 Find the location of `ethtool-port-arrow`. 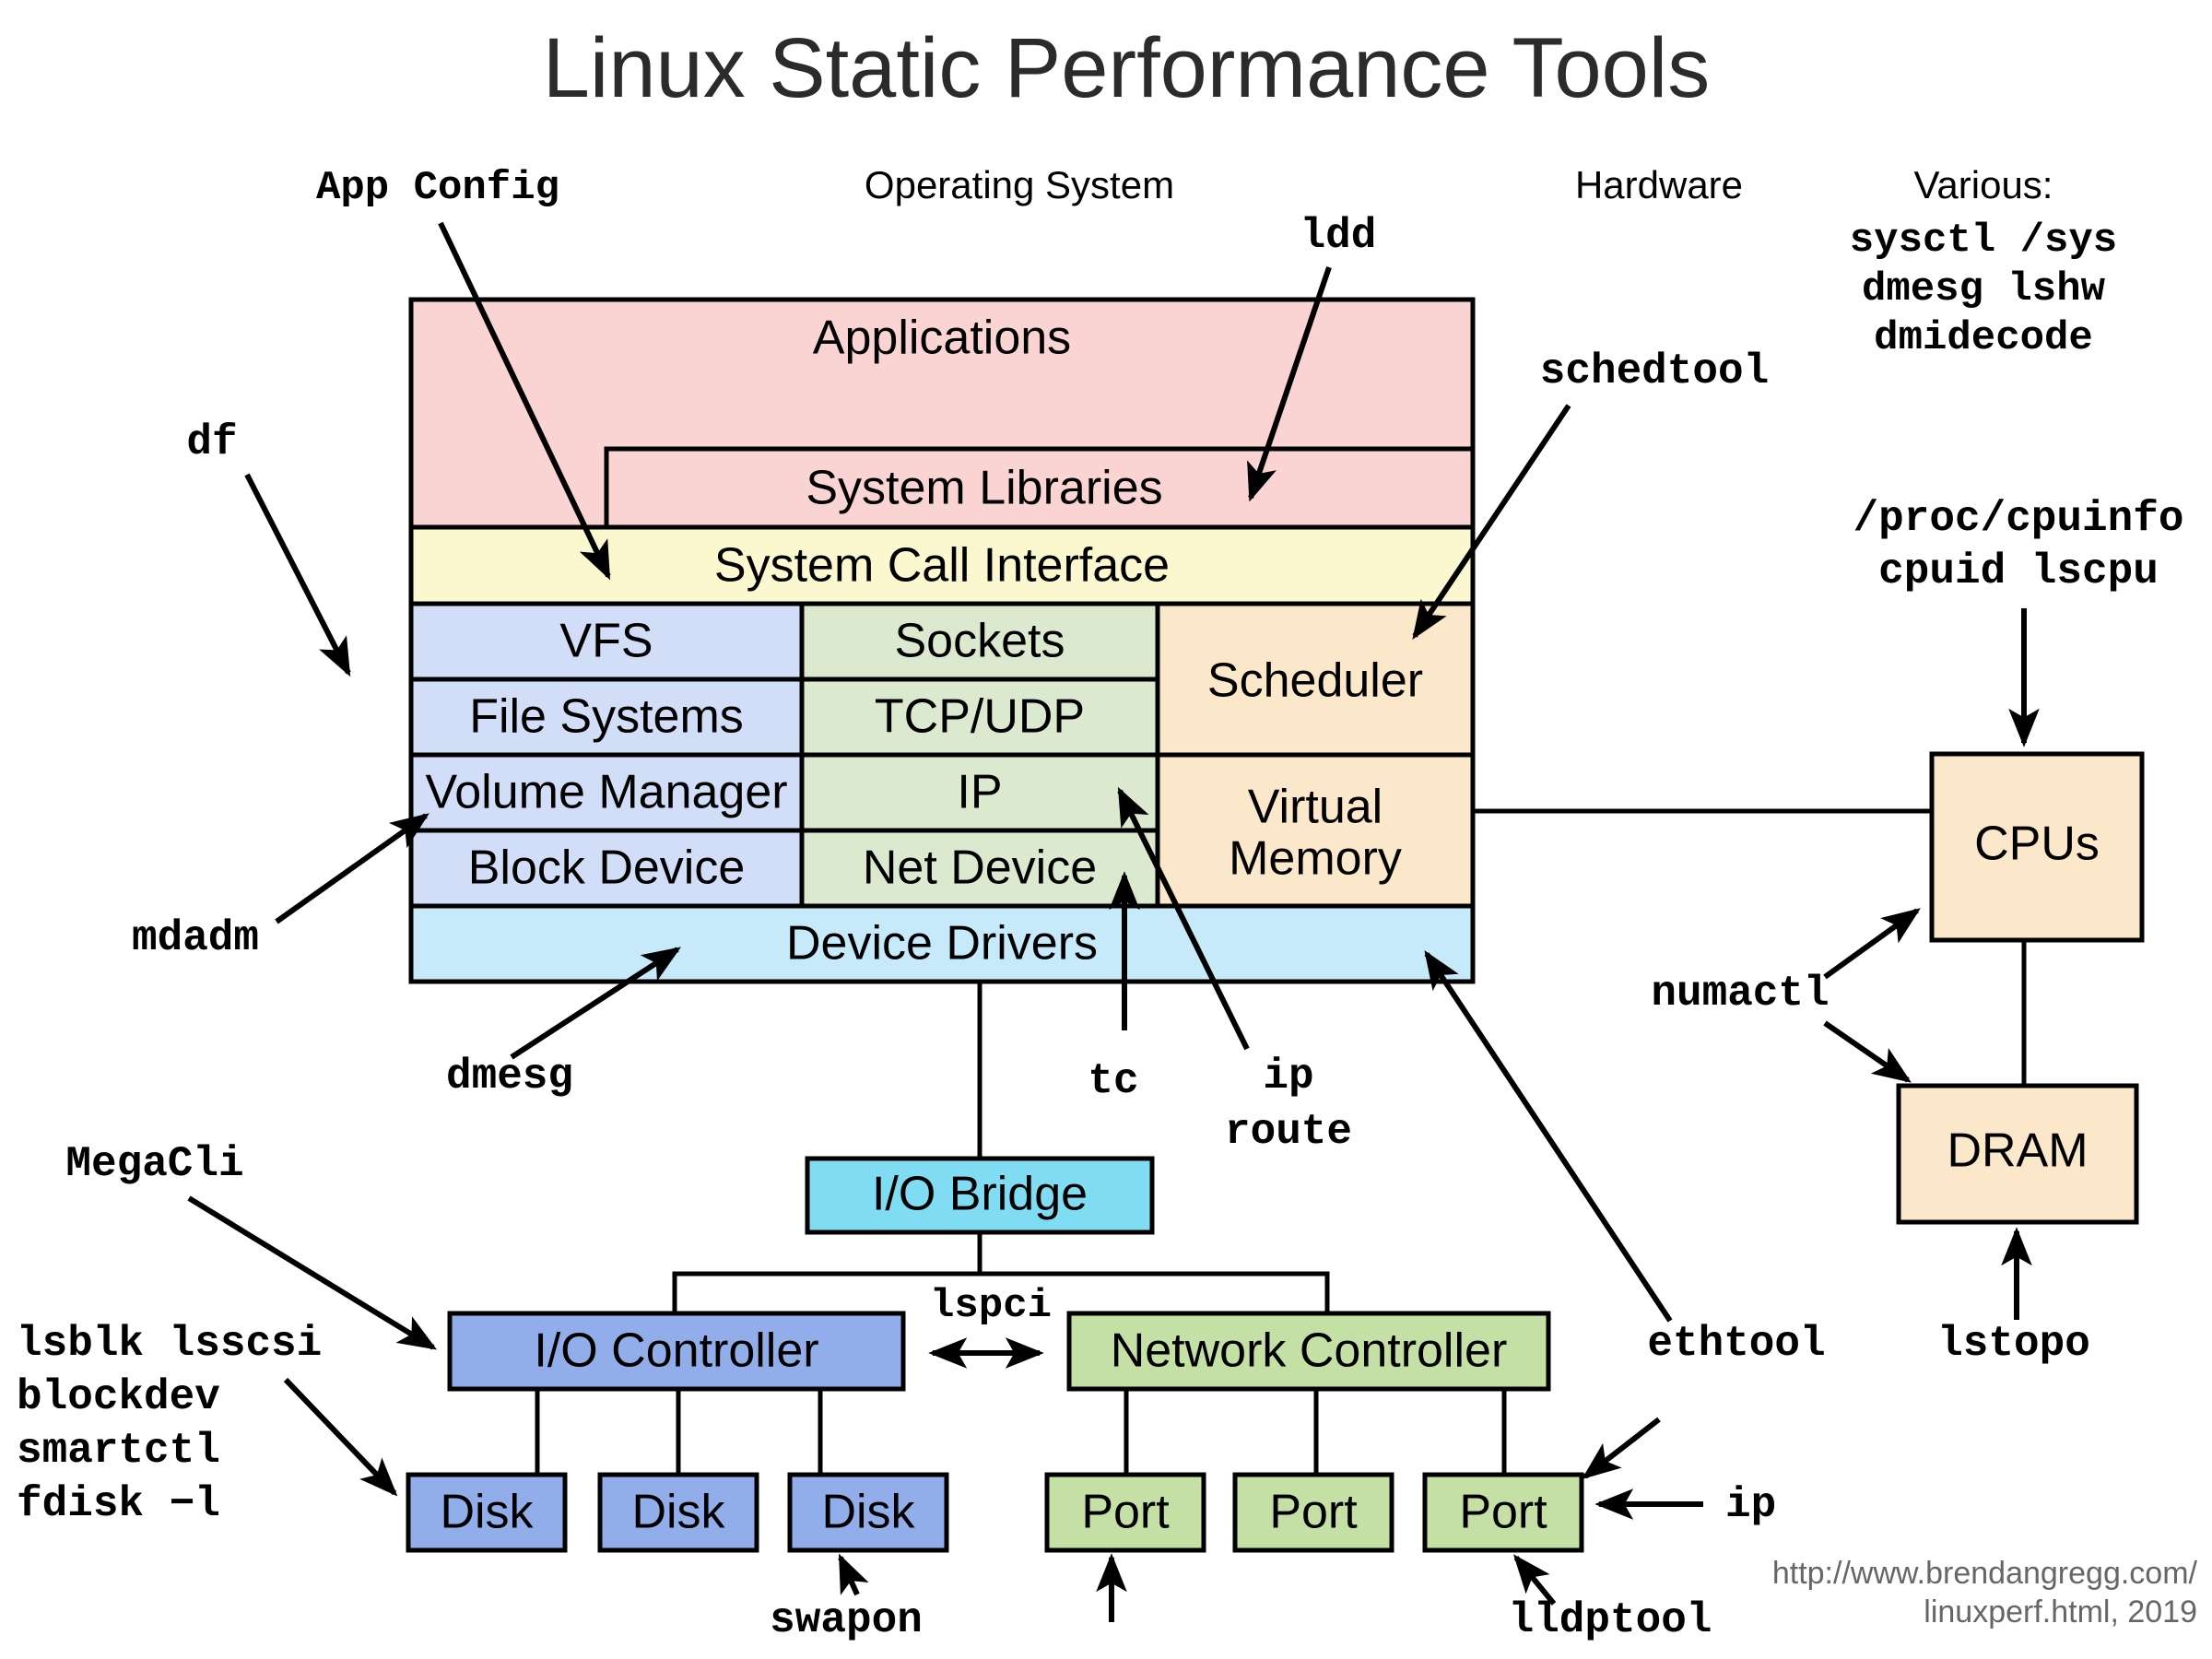

ethtool-port-arrow is located at coordinates (1621, 1448).